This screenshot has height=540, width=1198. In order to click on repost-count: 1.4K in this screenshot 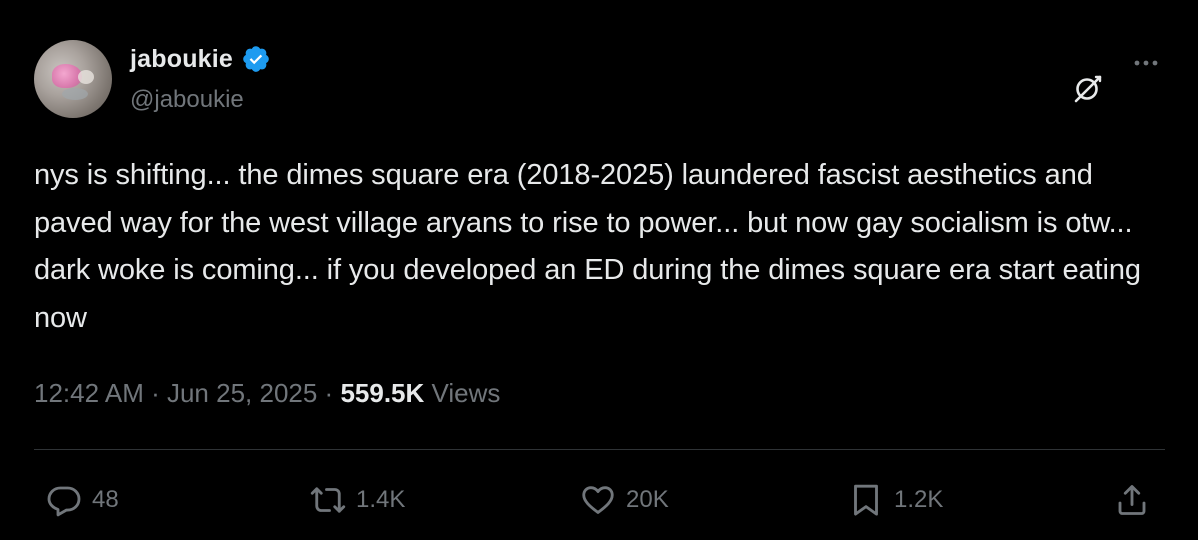, I will do `click(381, 499)`.